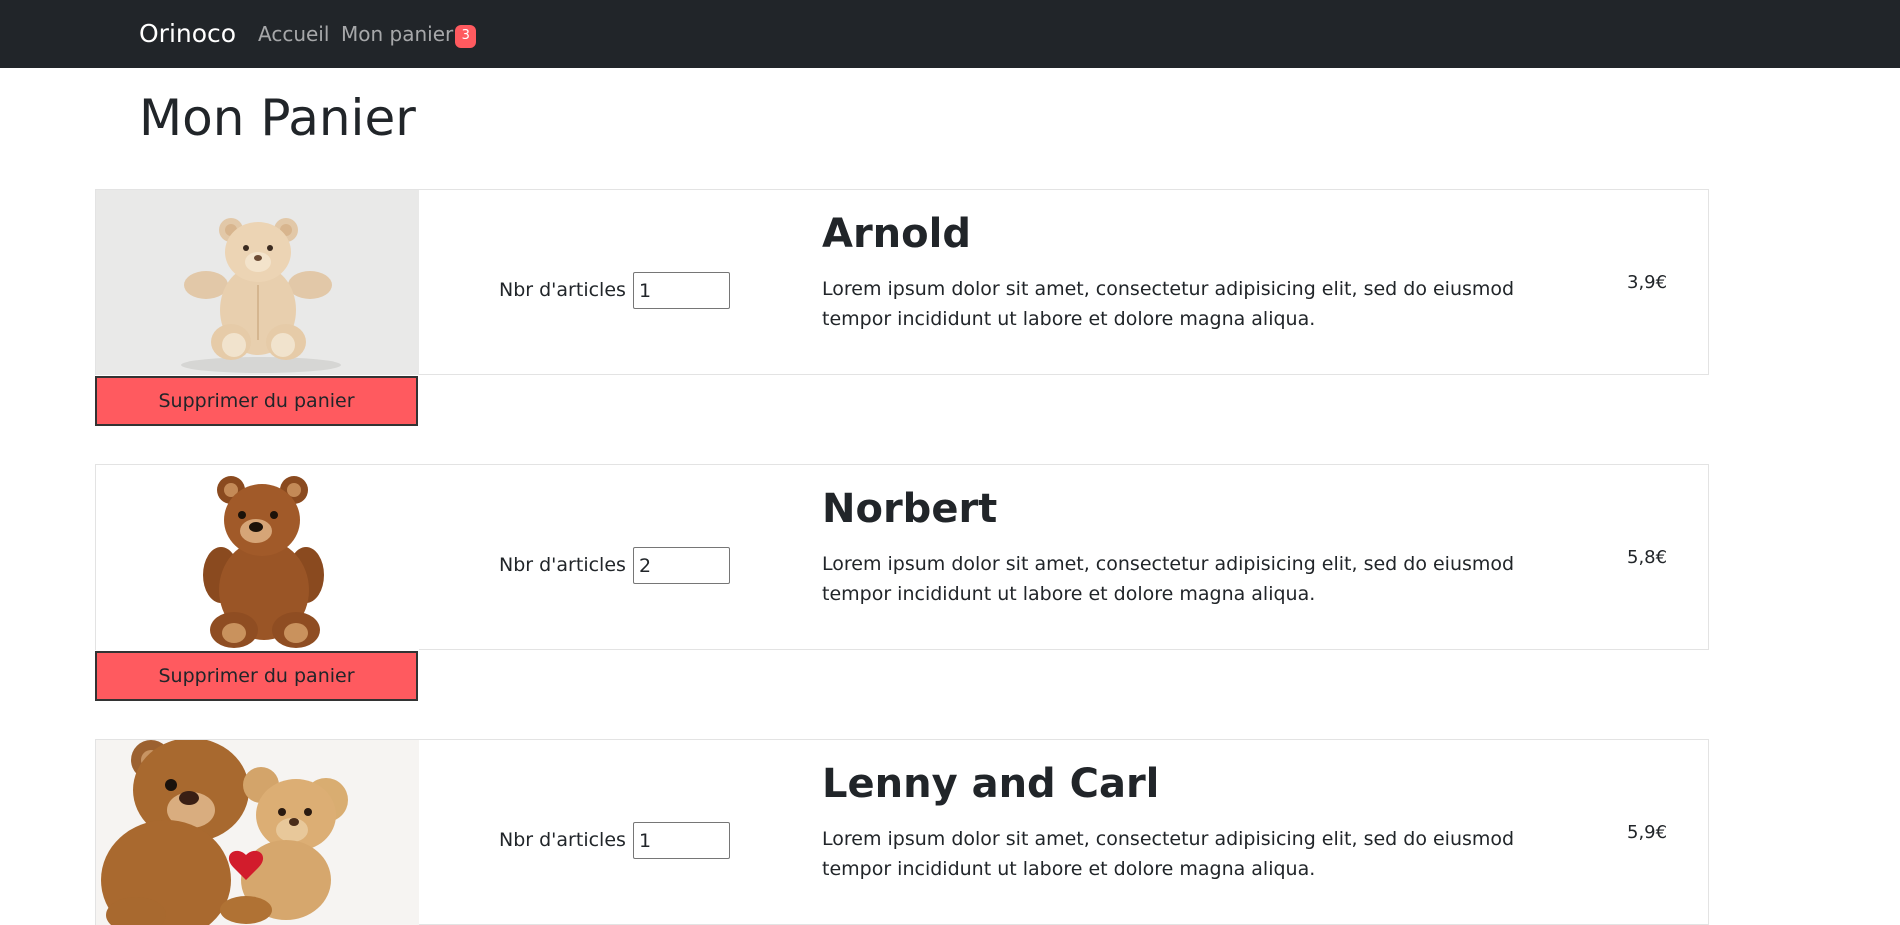  I want to click on teddy-bear-beige-icon, so click(257, 282).